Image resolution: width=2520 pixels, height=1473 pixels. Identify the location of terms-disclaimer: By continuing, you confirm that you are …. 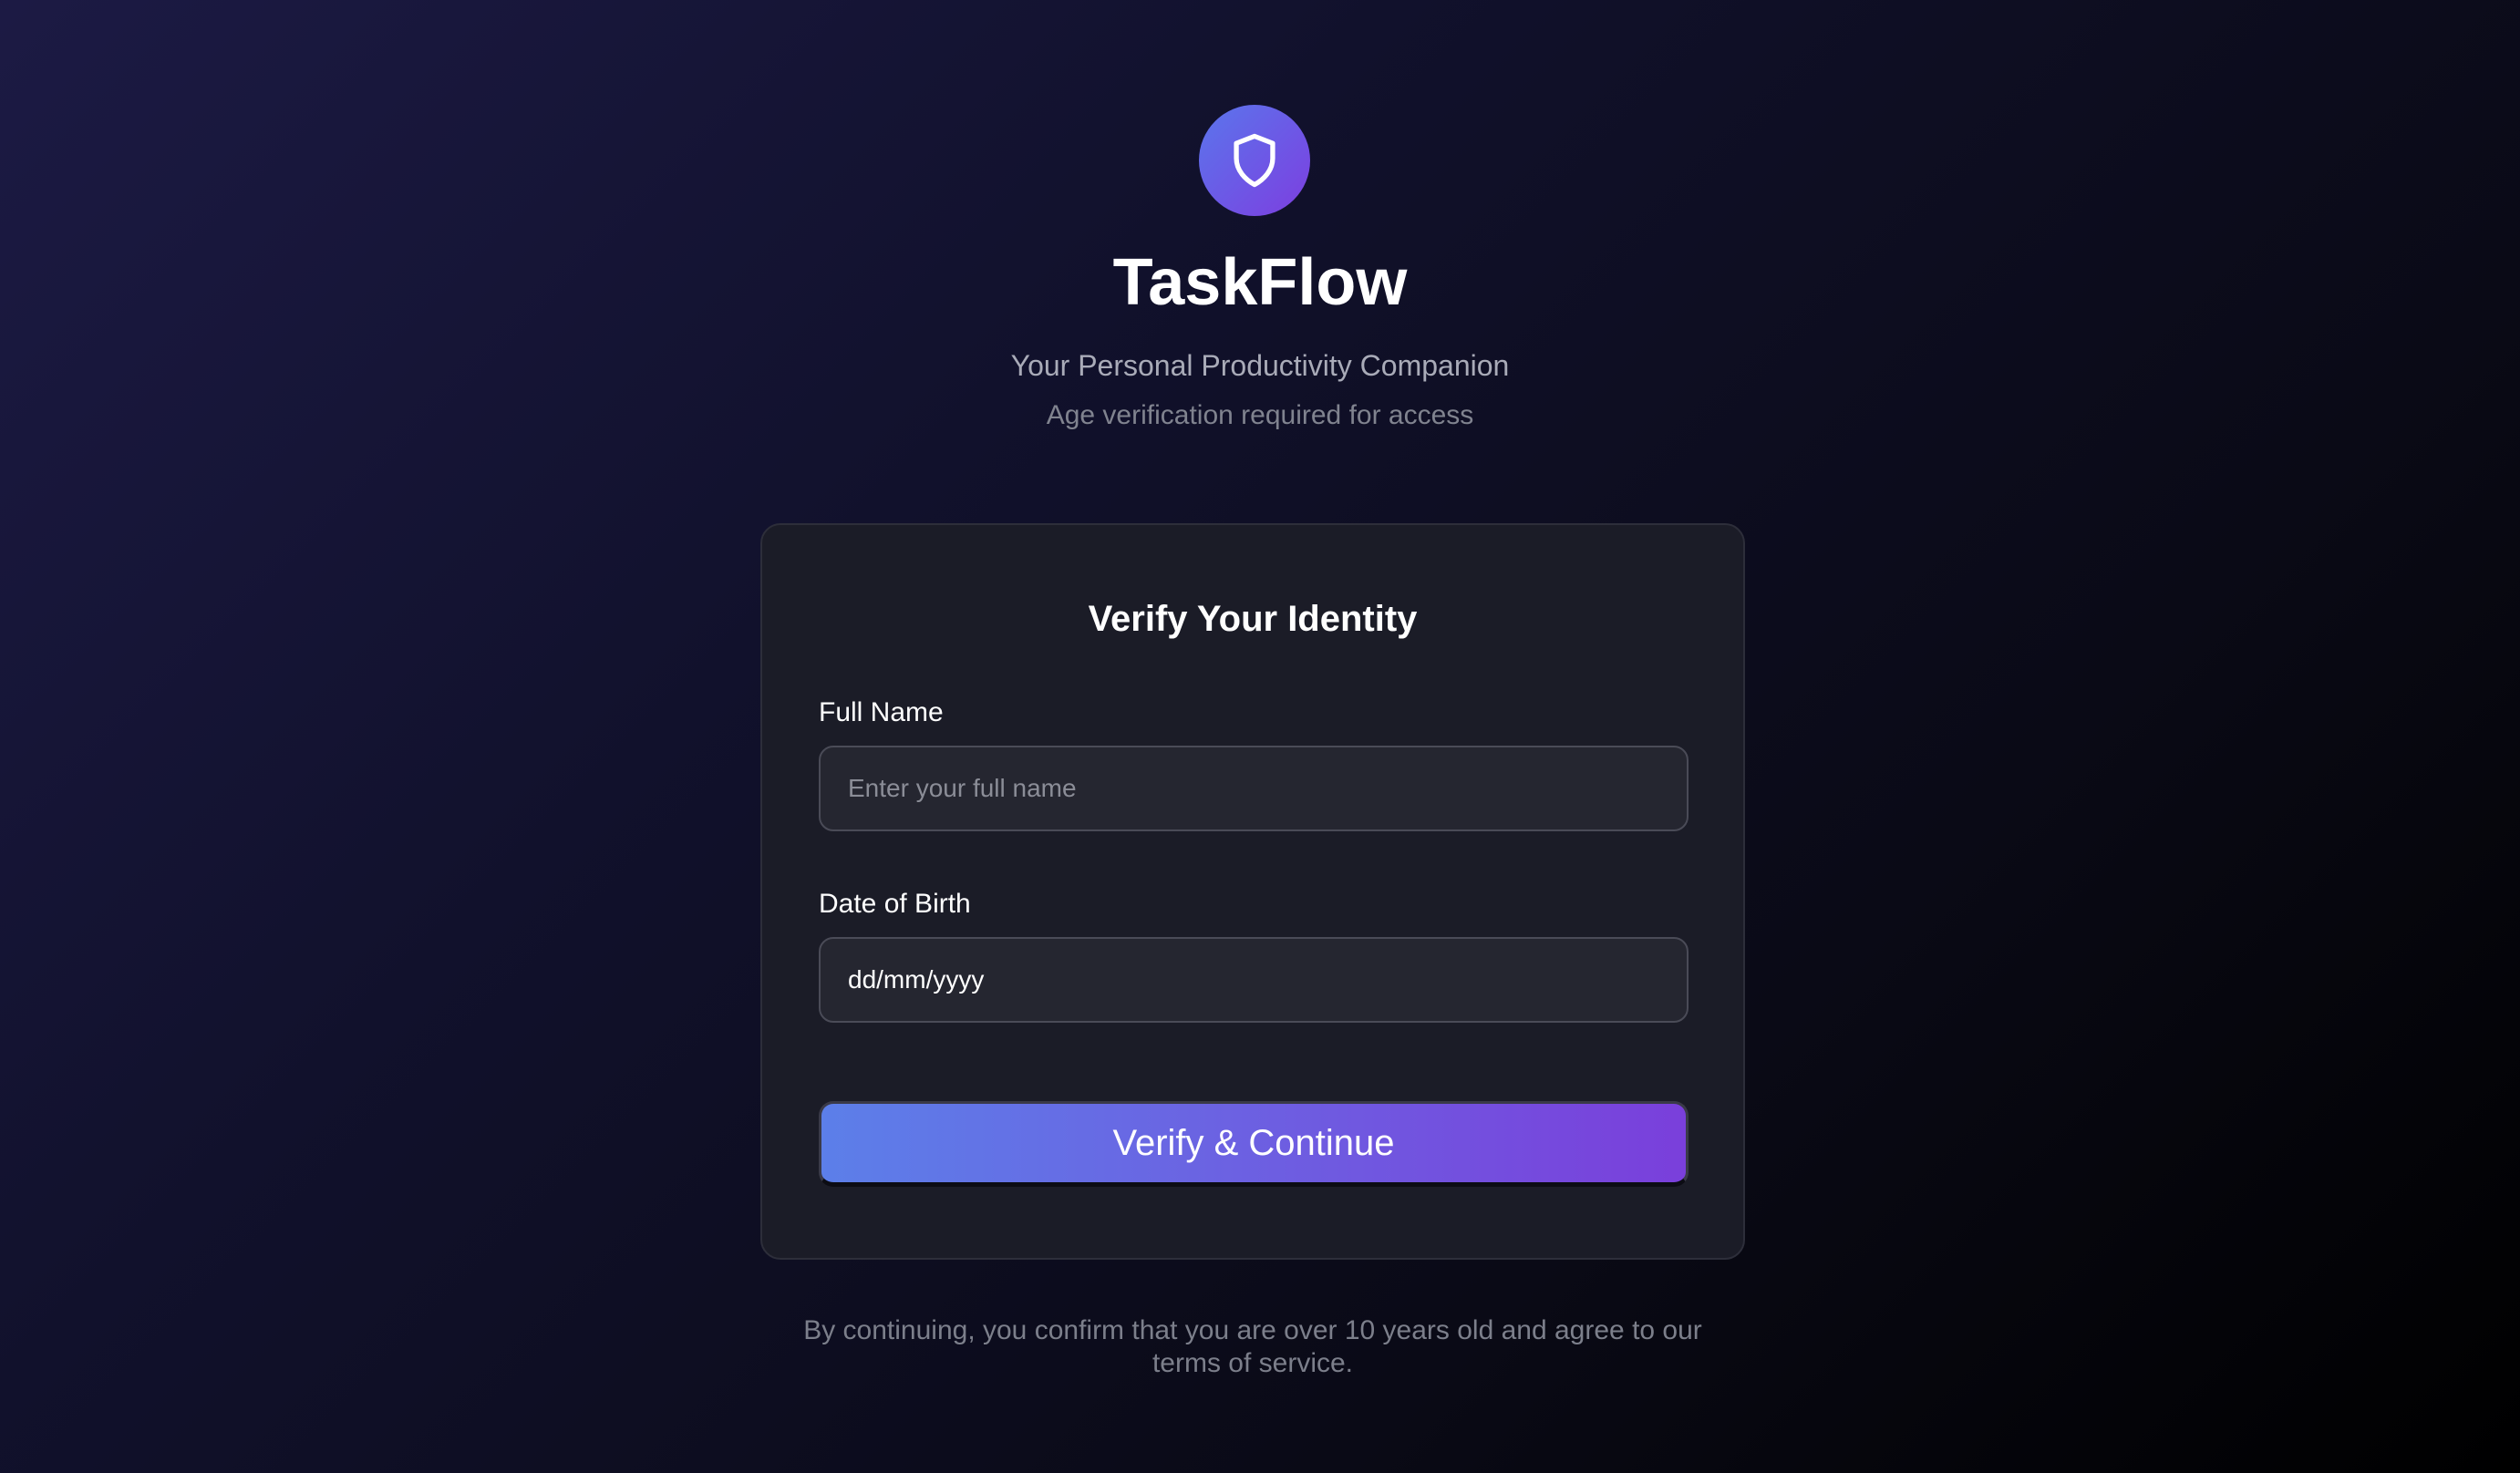
(1252, 1346).